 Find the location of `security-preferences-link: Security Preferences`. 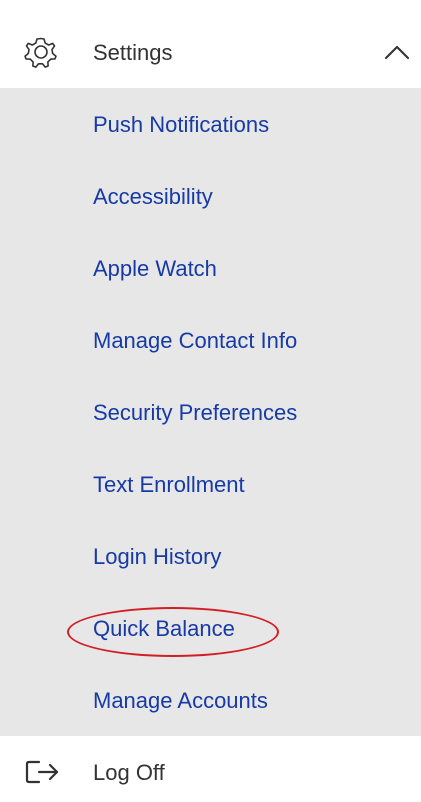

security-preferences-link: Security Preferences is located at coordinates (195, 413).